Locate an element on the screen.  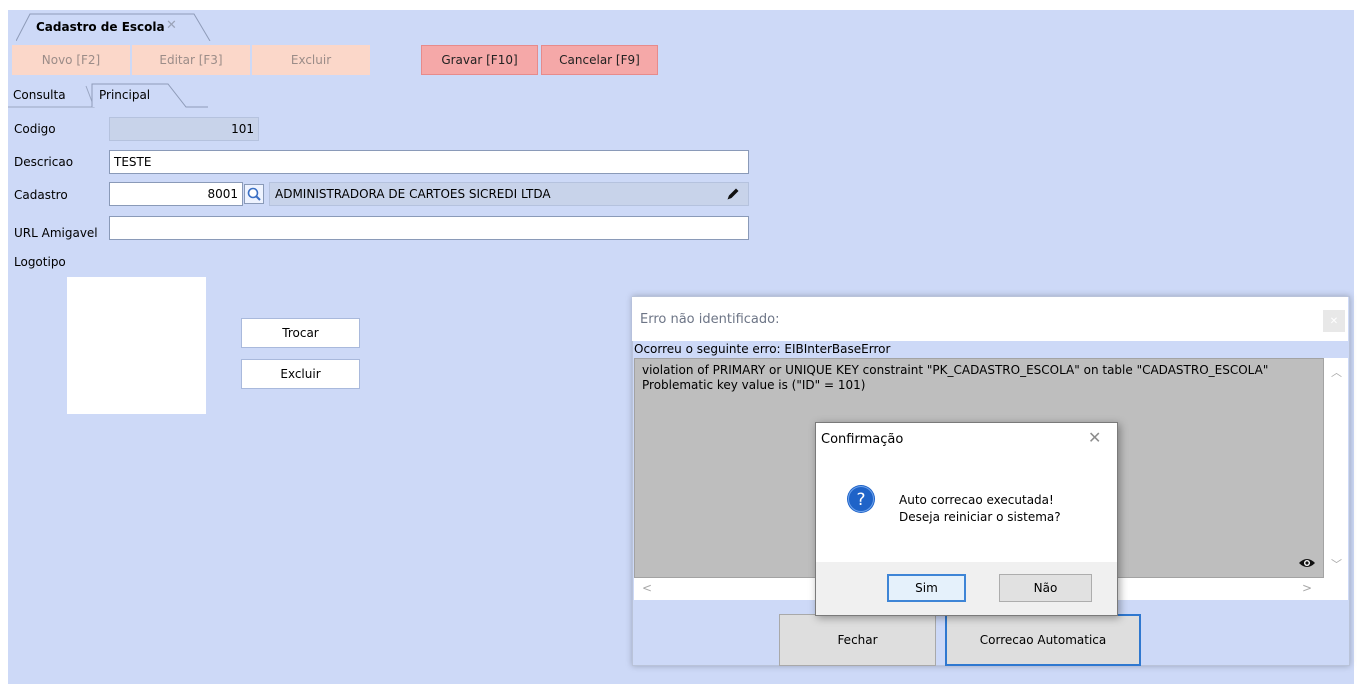
descricao-label: Descricao is located at coordinates (44, 162).